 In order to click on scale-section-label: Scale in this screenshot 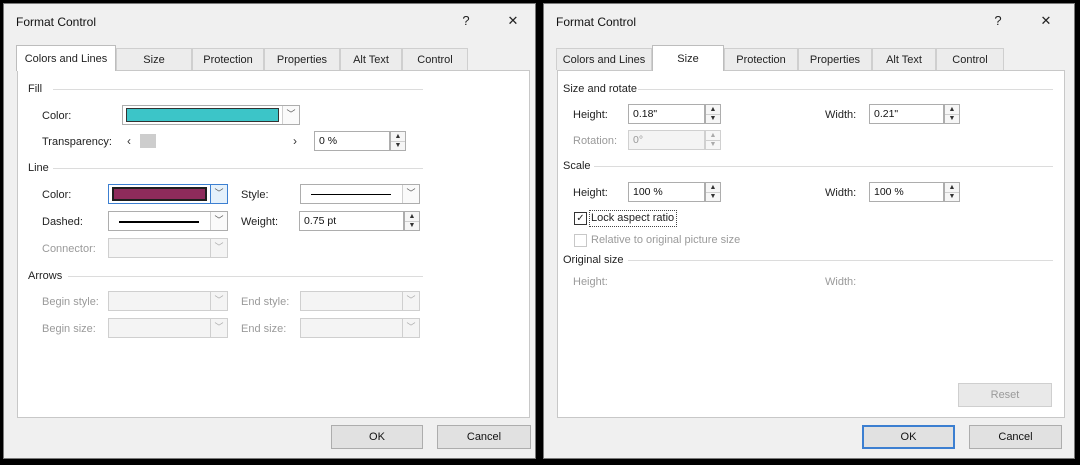, I will do `click(577, 166)`.